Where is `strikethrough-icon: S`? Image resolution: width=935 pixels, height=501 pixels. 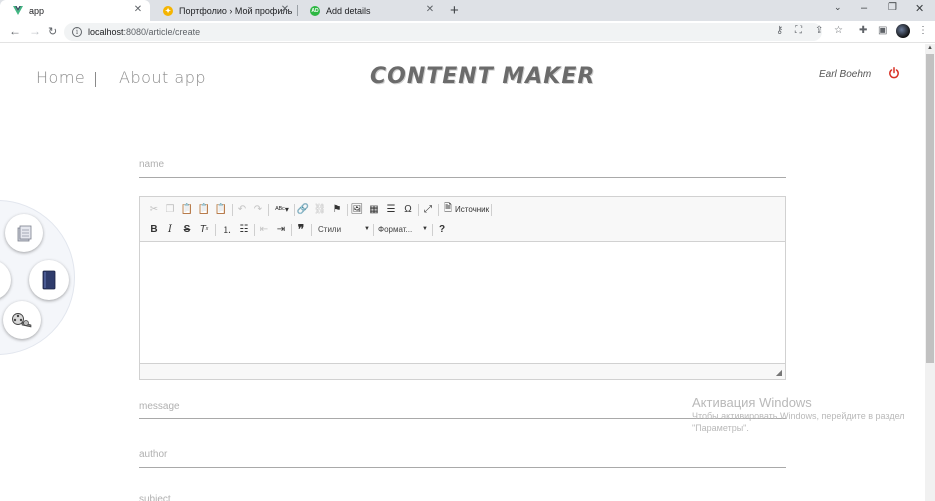 strikethrough-icon: S is located at coordinates (187, 229).